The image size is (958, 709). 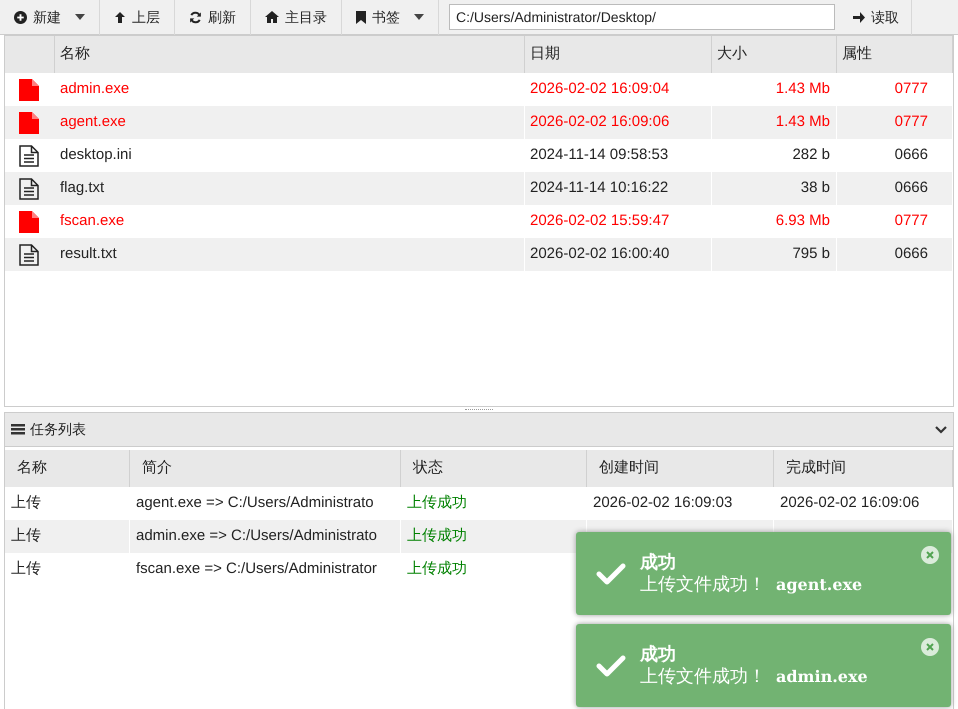 I want to click on read-button: 读取, so click(x=876, y=17).